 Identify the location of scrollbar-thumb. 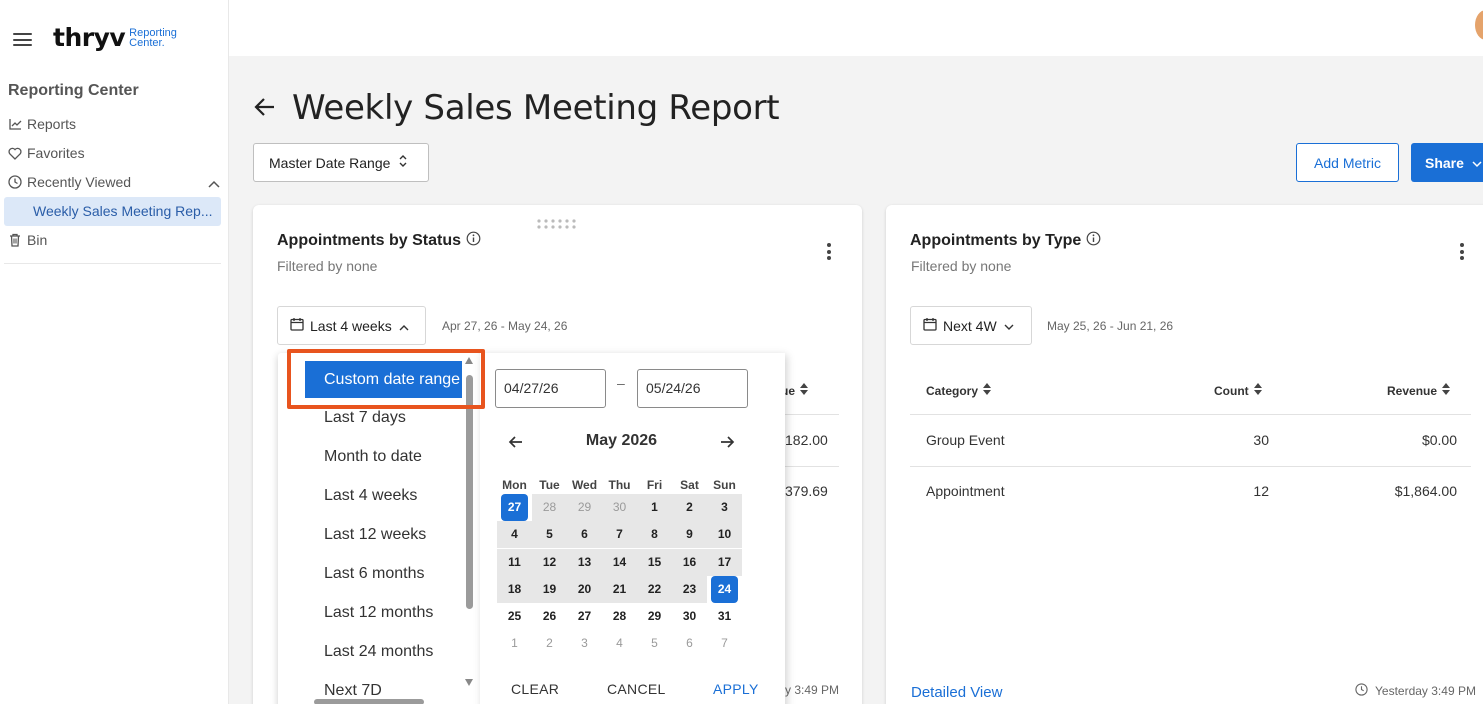
(469, 492).